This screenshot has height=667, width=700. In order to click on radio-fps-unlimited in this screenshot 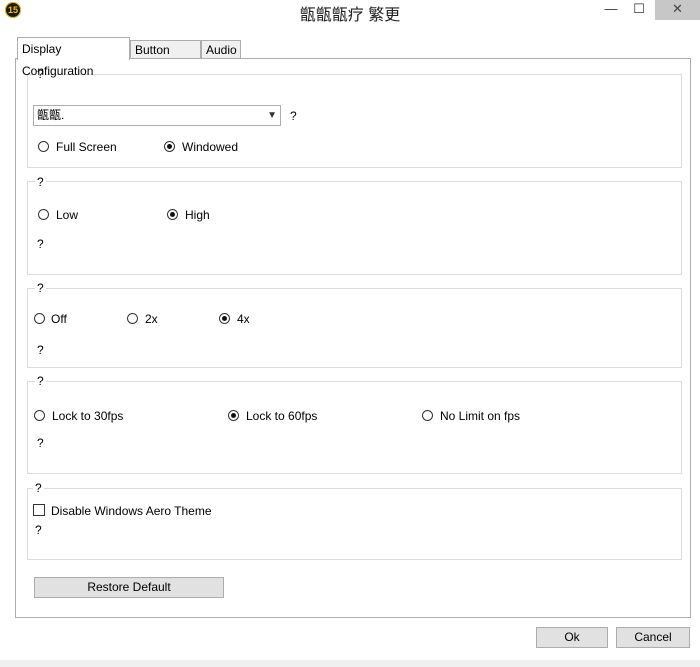, I will do `click(427, 415)`.